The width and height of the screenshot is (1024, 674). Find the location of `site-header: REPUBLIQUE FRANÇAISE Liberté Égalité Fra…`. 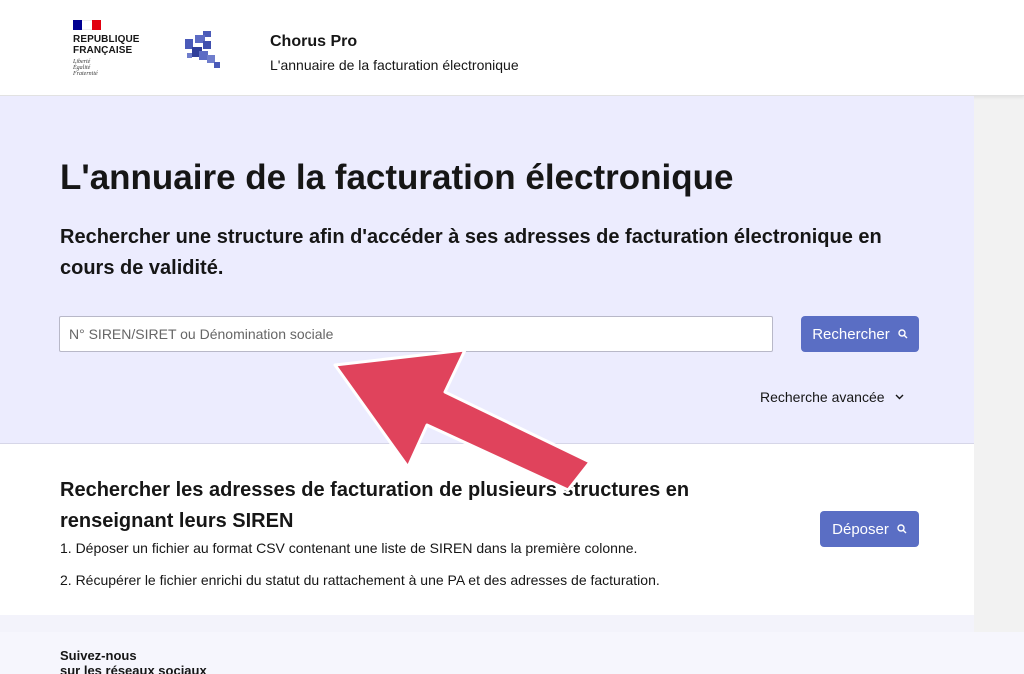

site-header: REPUBLIQUE FRANÇAISE Liberté Égalité Fra… is located at coordinates (512, 48).